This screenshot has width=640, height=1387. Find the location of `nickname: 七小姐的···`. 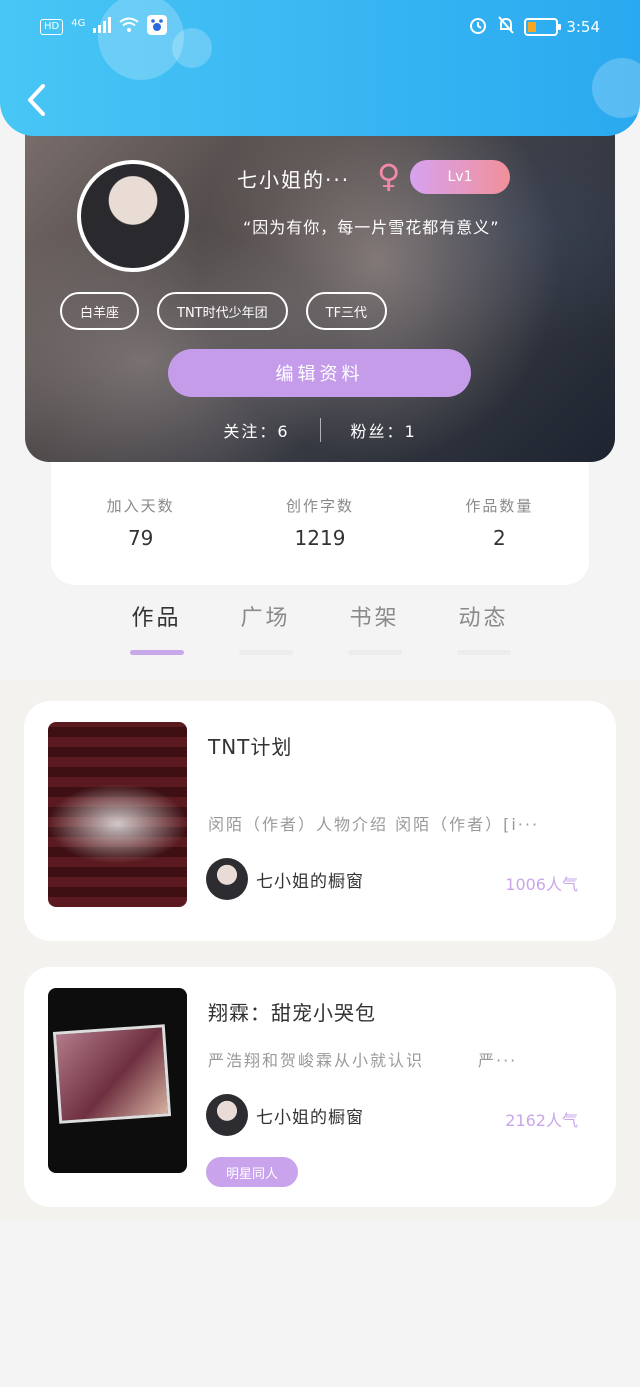

nickname: 七小姐的··· is located at coordinates (294, 180).